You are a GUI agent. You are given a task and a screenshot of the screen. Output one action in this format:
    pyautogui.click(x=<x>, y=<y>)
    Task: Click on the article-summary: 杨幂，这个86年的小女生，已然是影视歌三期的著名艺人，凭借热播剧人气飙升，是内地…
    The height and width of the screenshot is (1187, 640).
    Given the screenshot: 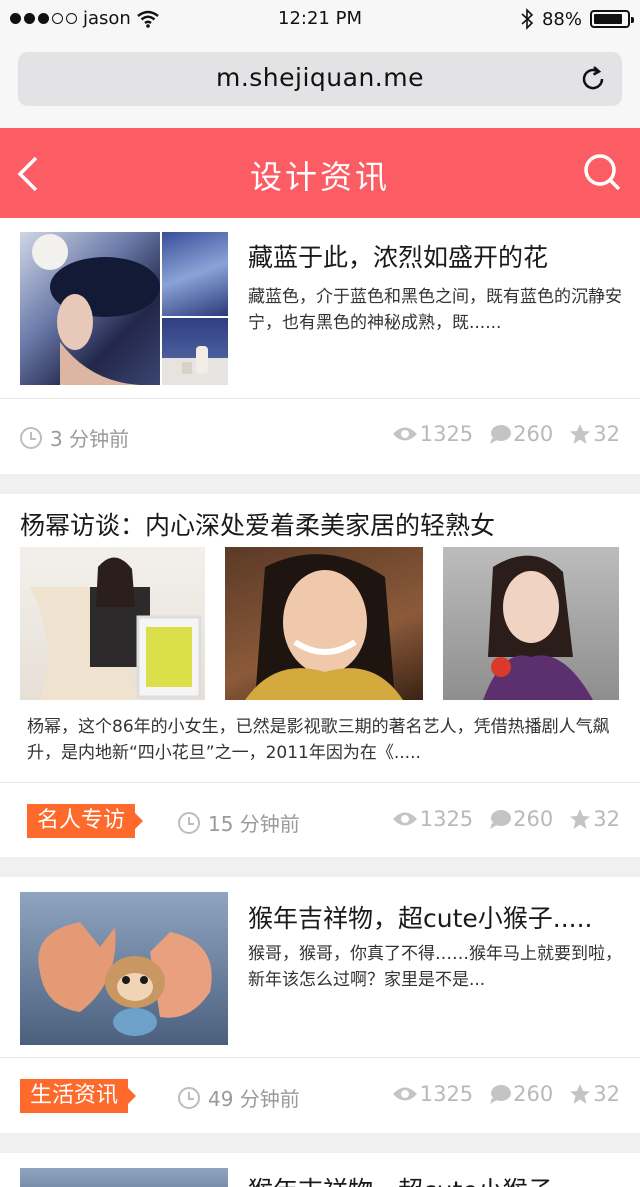 What is the action you would take?
    pyautogui.click(x=318, y=740)
    